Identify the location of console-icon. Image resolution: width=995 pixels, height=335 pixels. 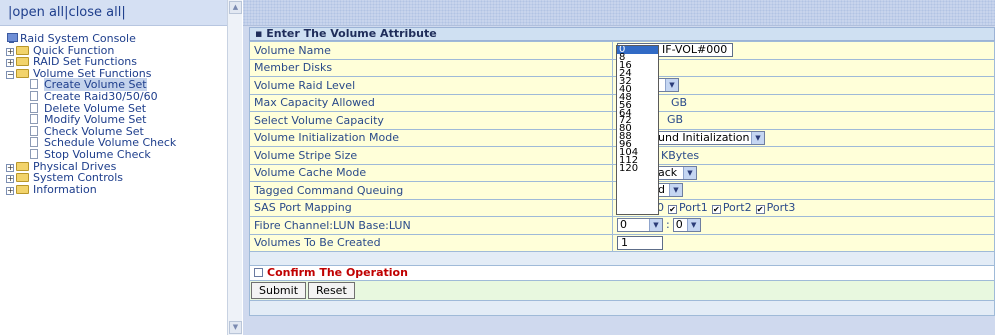
(12, 38).